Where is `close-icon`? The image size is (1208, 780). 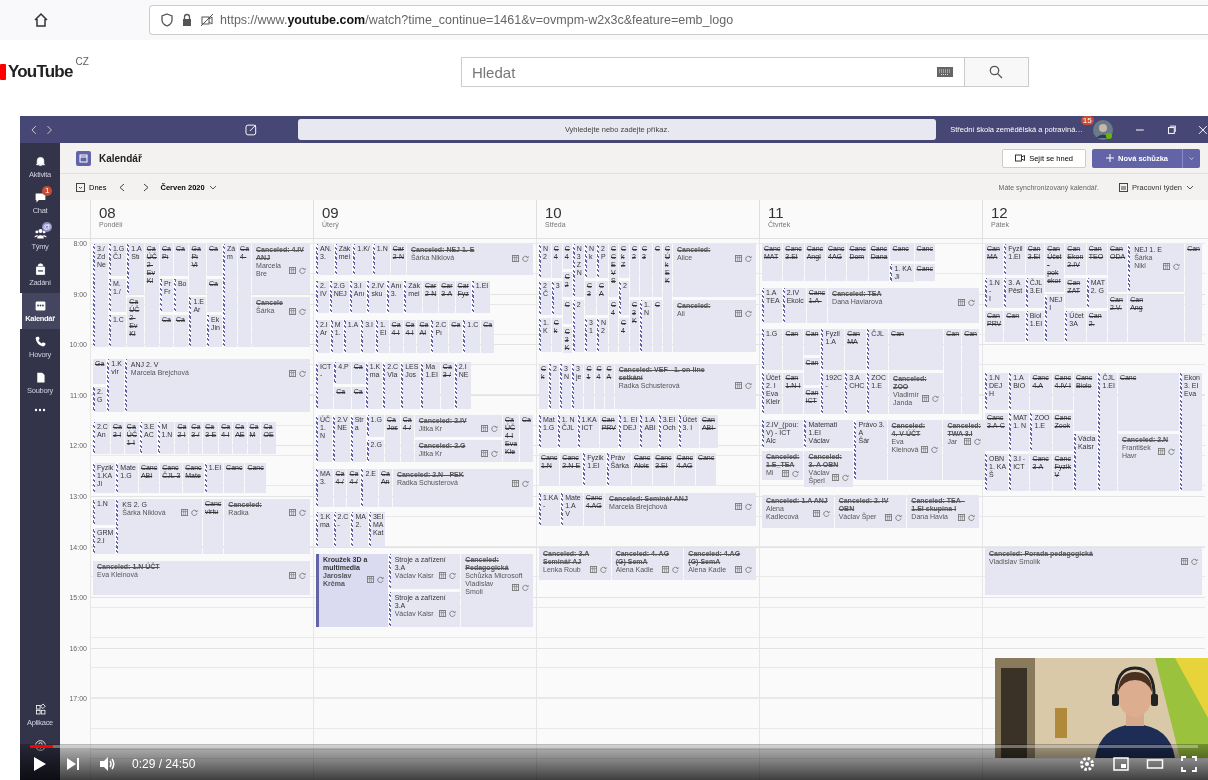
close-icon is located at coordinates (1203, 129).